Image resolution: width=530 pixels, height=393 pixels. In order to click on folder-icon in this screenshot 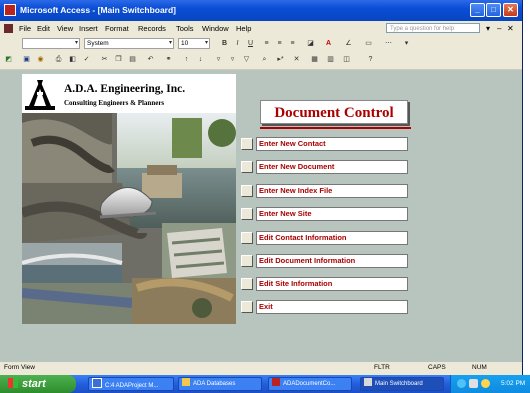, I will do `click(186, 382)`.